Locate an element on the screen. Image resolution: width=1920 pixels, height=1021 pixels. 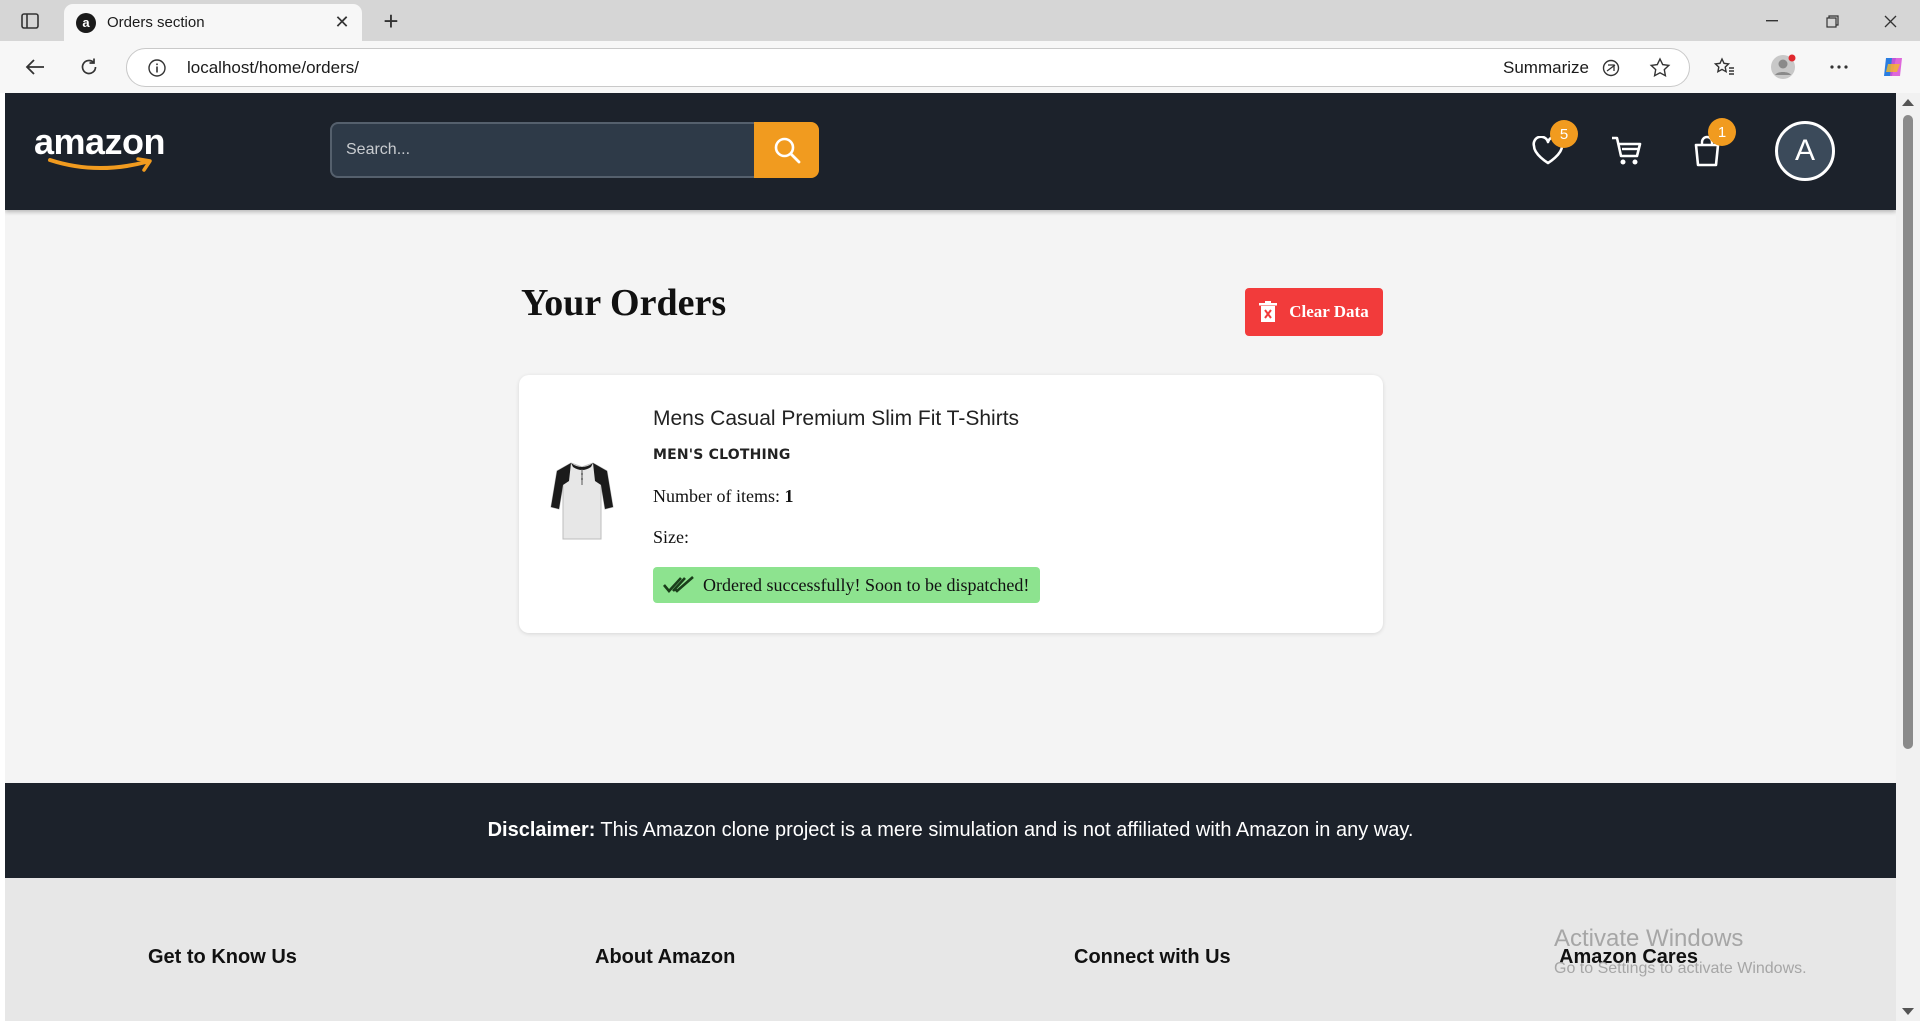
restore-button is located at coordinates (1832, 21).